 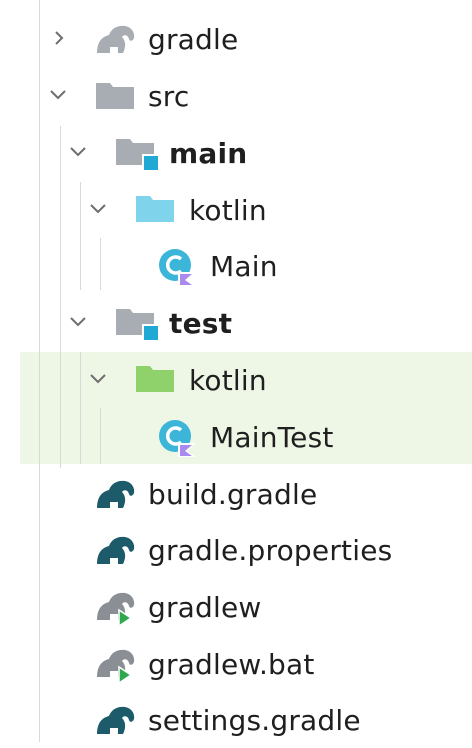 I want to click on kotlin-test-folder-icon, so click(x=156, y=379).